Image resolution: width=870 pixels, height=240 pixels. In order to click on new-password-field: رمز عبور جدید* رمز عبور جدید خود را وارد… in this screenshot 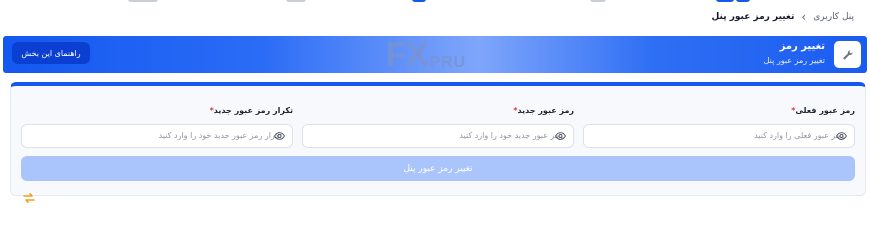, I will do `click(438, 127)`.